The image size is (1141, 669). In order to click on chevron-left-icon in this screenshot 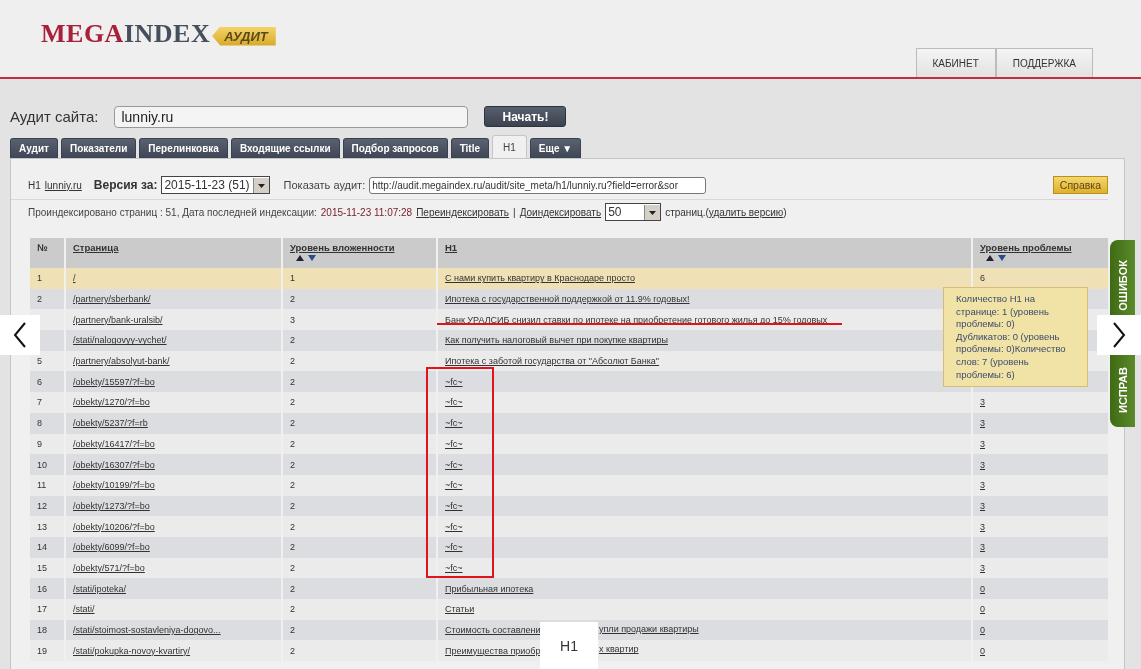, I will do `click(20, 335)`.